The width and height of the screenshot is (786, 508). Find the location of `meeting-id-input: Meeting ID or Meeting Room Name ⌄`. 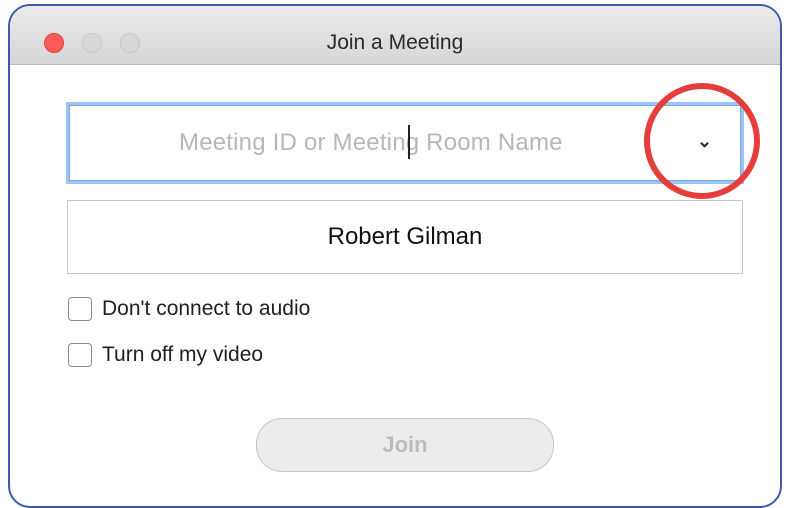

meeting-id-input: Meeting ID or Meeting Room Name ⌄ is located at coordinates (405, 143).